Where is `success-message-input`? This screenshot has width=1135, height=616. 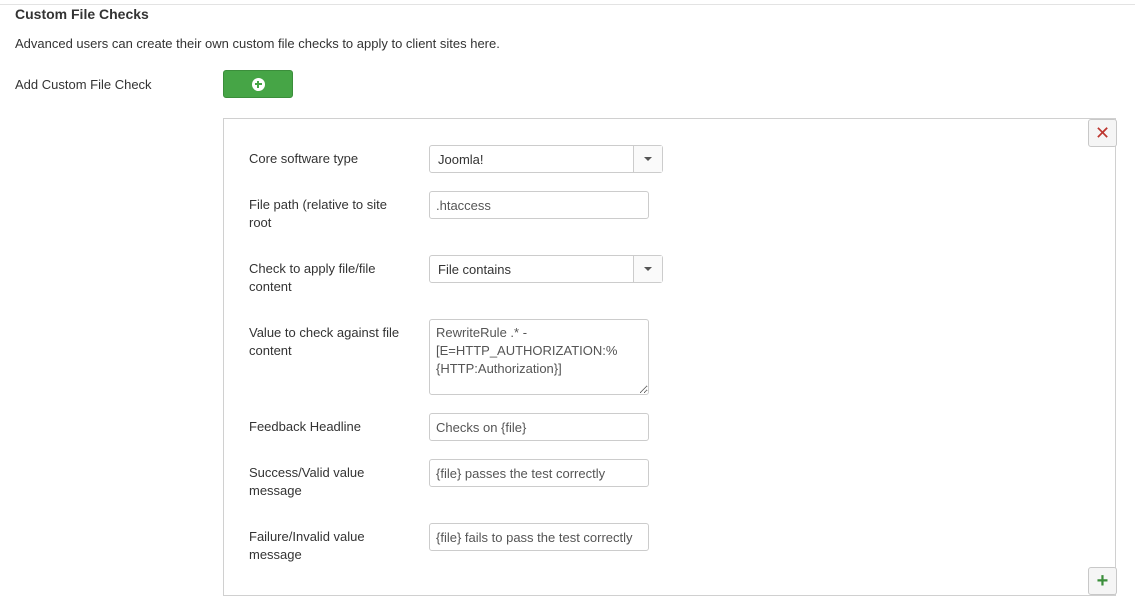
success-message-input is located at coordinates (539, 473).